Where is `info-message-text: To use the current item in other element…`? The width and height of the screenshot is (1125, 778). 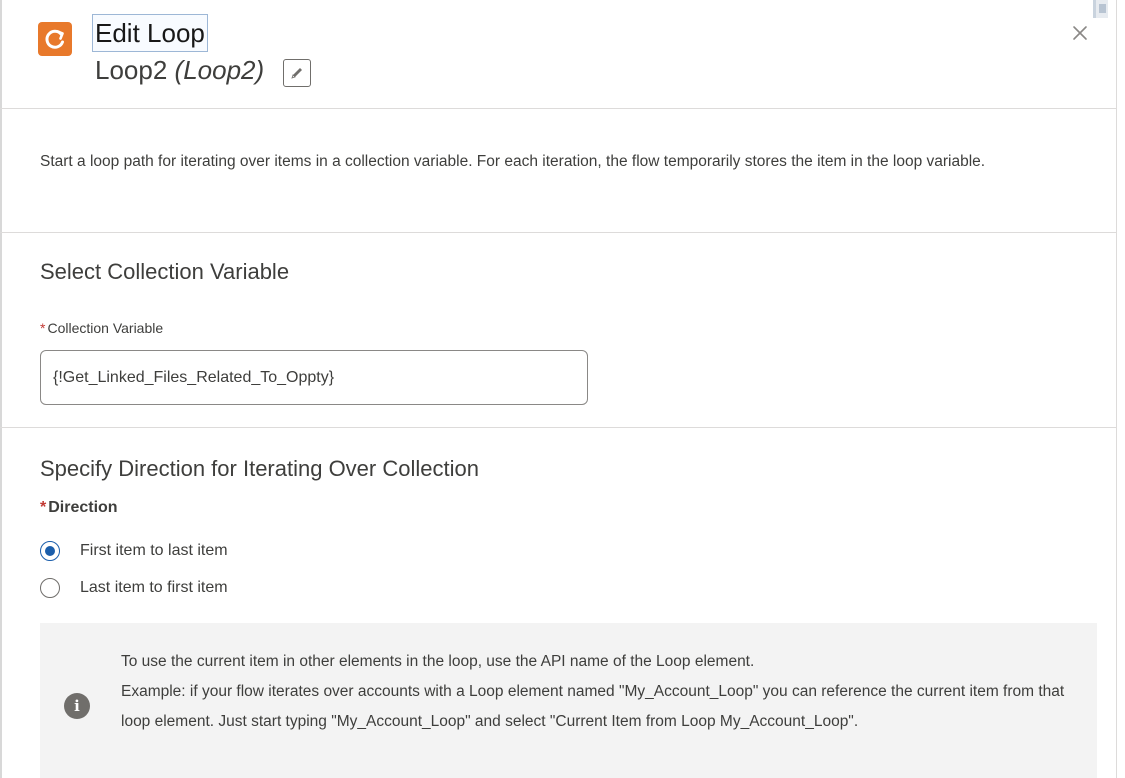 info-message-text: To use the current item in other element… is located at coordinates (601, 692).